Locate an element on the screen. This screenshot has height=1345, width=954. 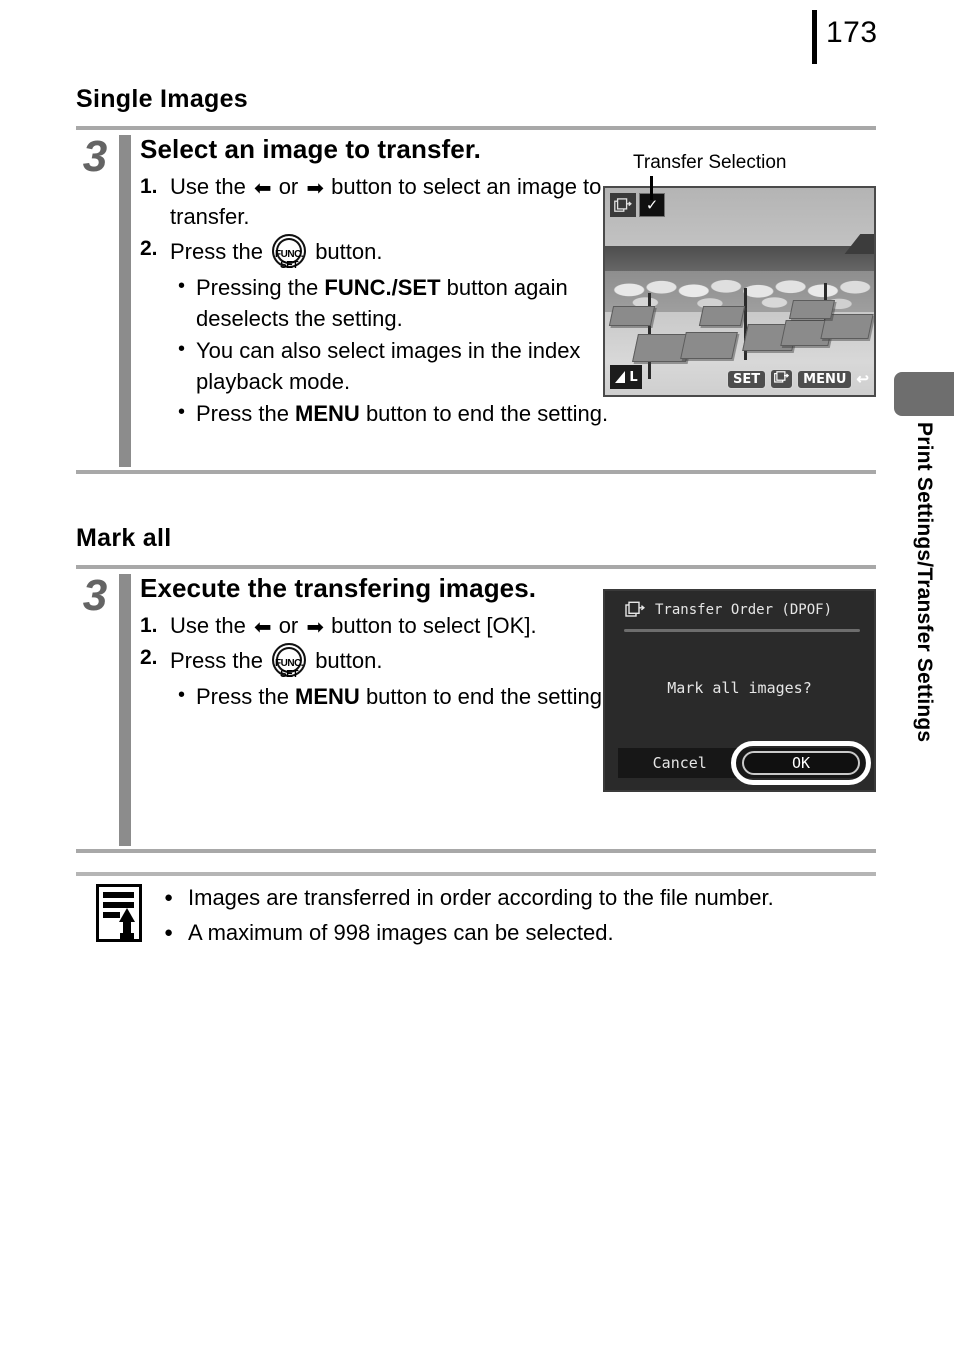
page-number: 173 is located at coordinates (852, 32).